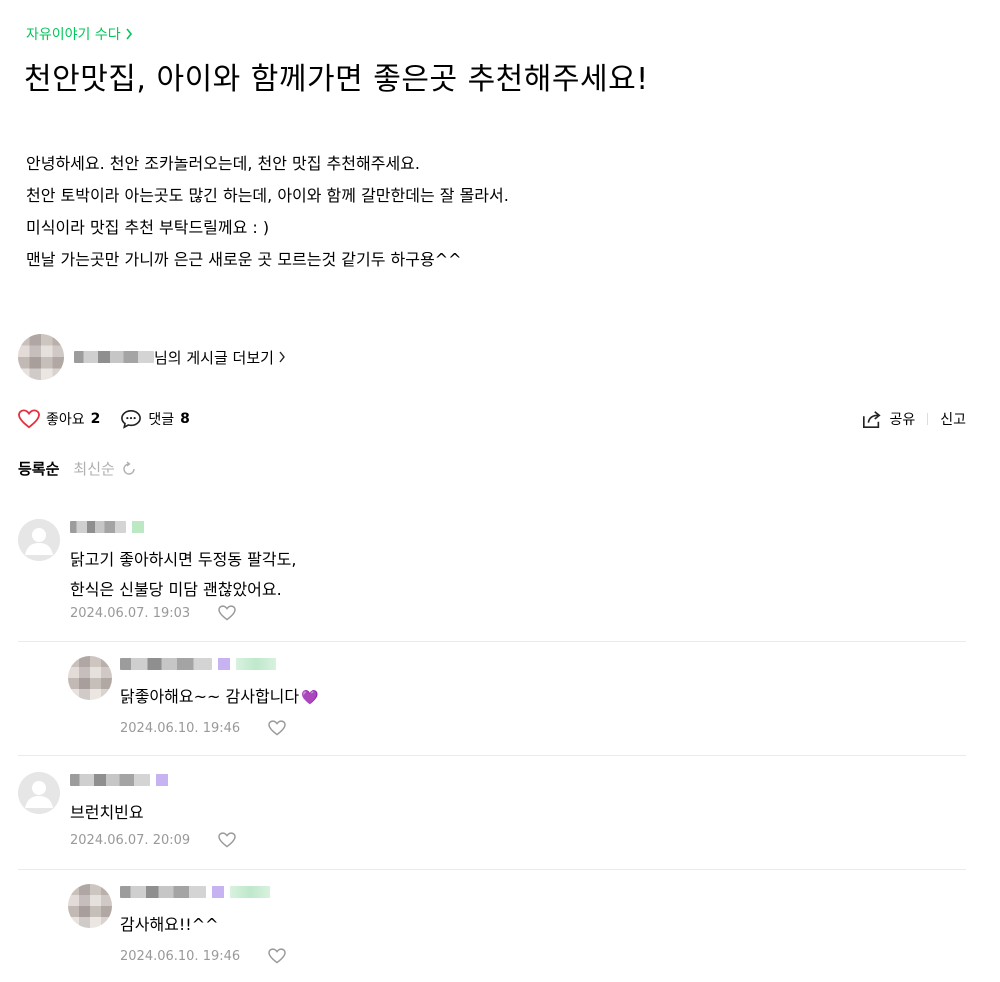  I want to click on comment-date: 2024.06.07. 19:03, so click(130, 613).